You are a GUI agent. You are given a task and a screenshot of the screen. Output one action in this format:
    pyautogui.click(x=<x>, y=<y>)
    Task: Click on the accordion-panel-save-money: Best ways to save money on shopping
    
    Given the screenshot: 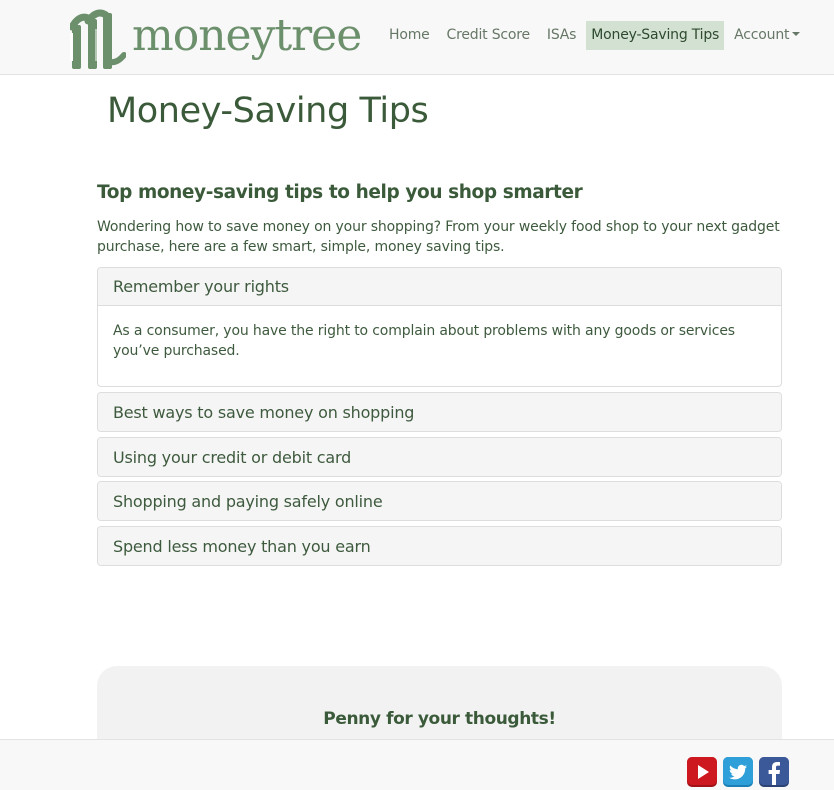 What is the action you would take?
    pyautogui.click(x=439, y=412)
    